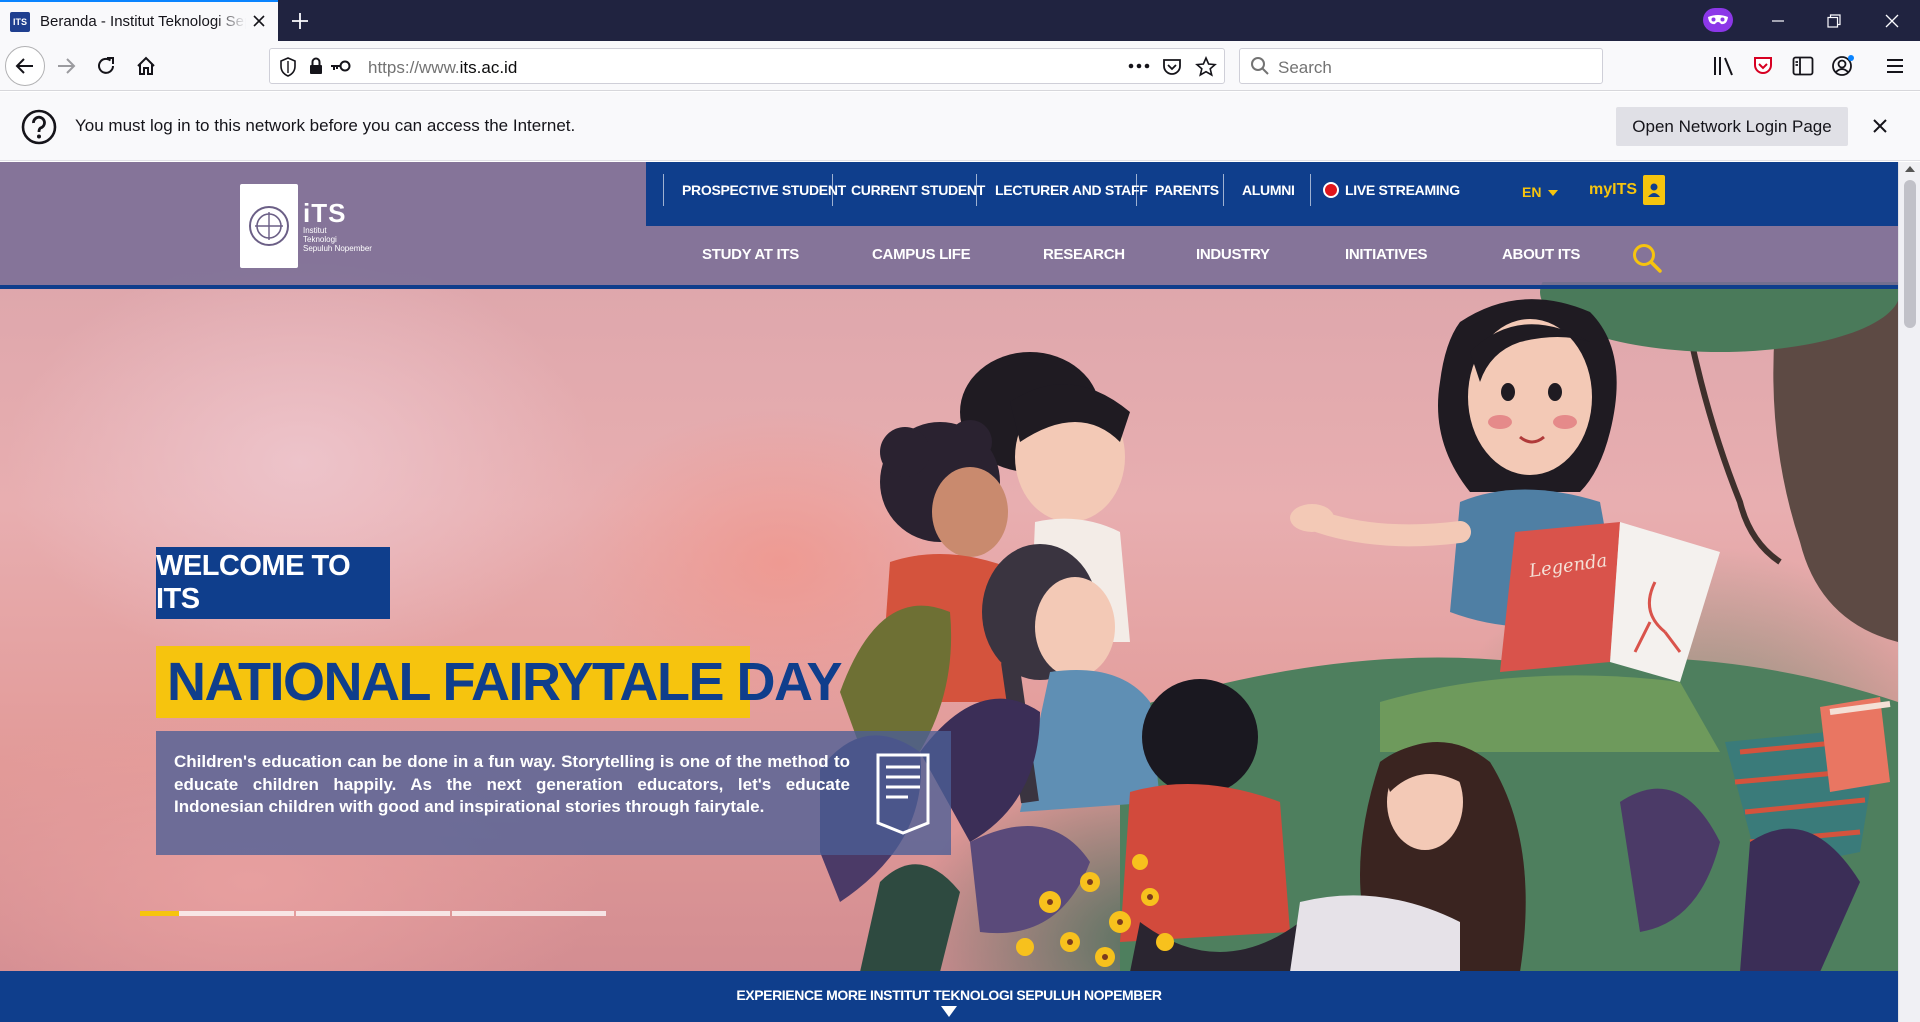 Image resolution: width=1920 pixels, height=1022 pixels. I want to click on library-icon, so click(1723, 66).